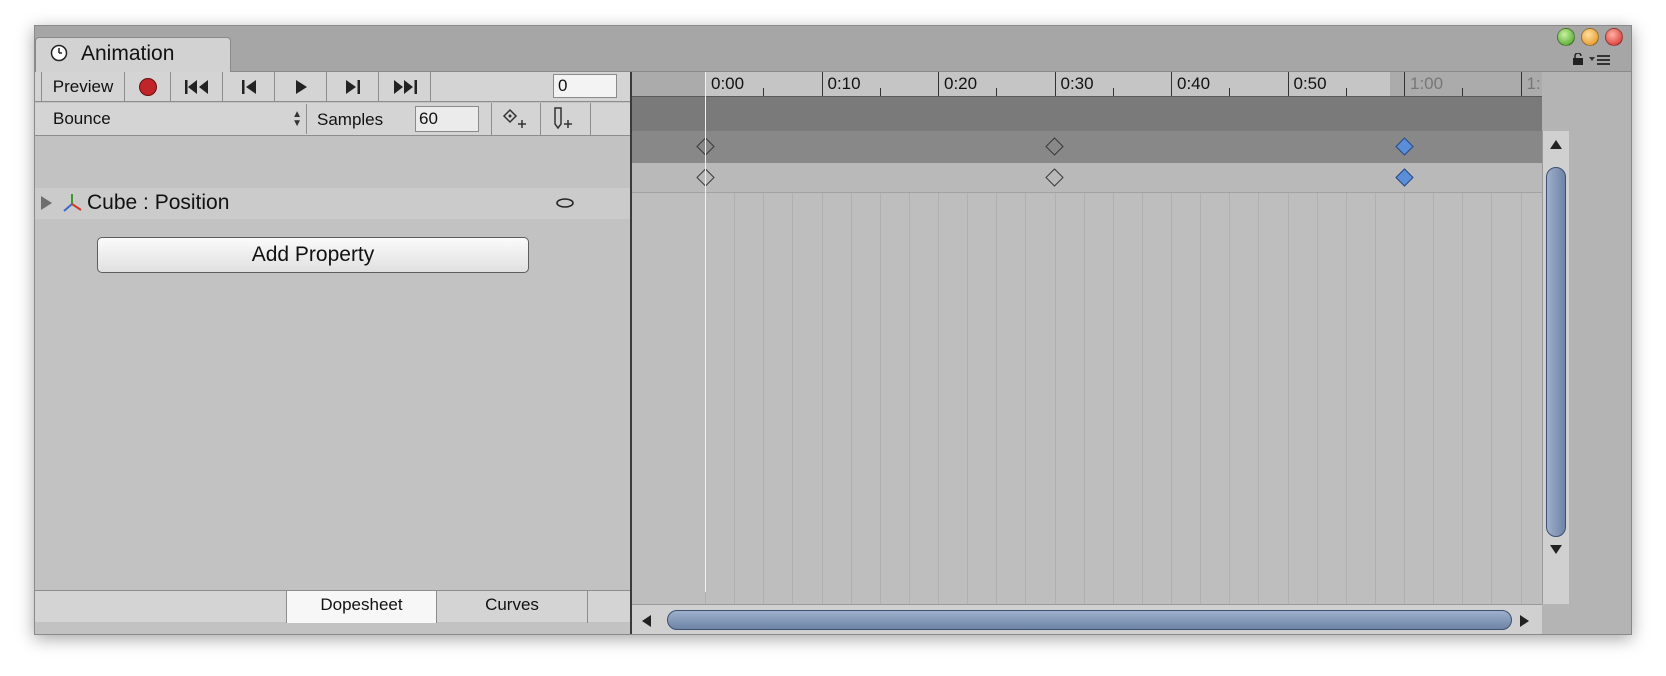 The width and height of the screenshot is (1666, 676). What do you see at coordinates (961, 83) in the screenshot?
I see `tick-label: 0:20` at bounding box center [961, 83].